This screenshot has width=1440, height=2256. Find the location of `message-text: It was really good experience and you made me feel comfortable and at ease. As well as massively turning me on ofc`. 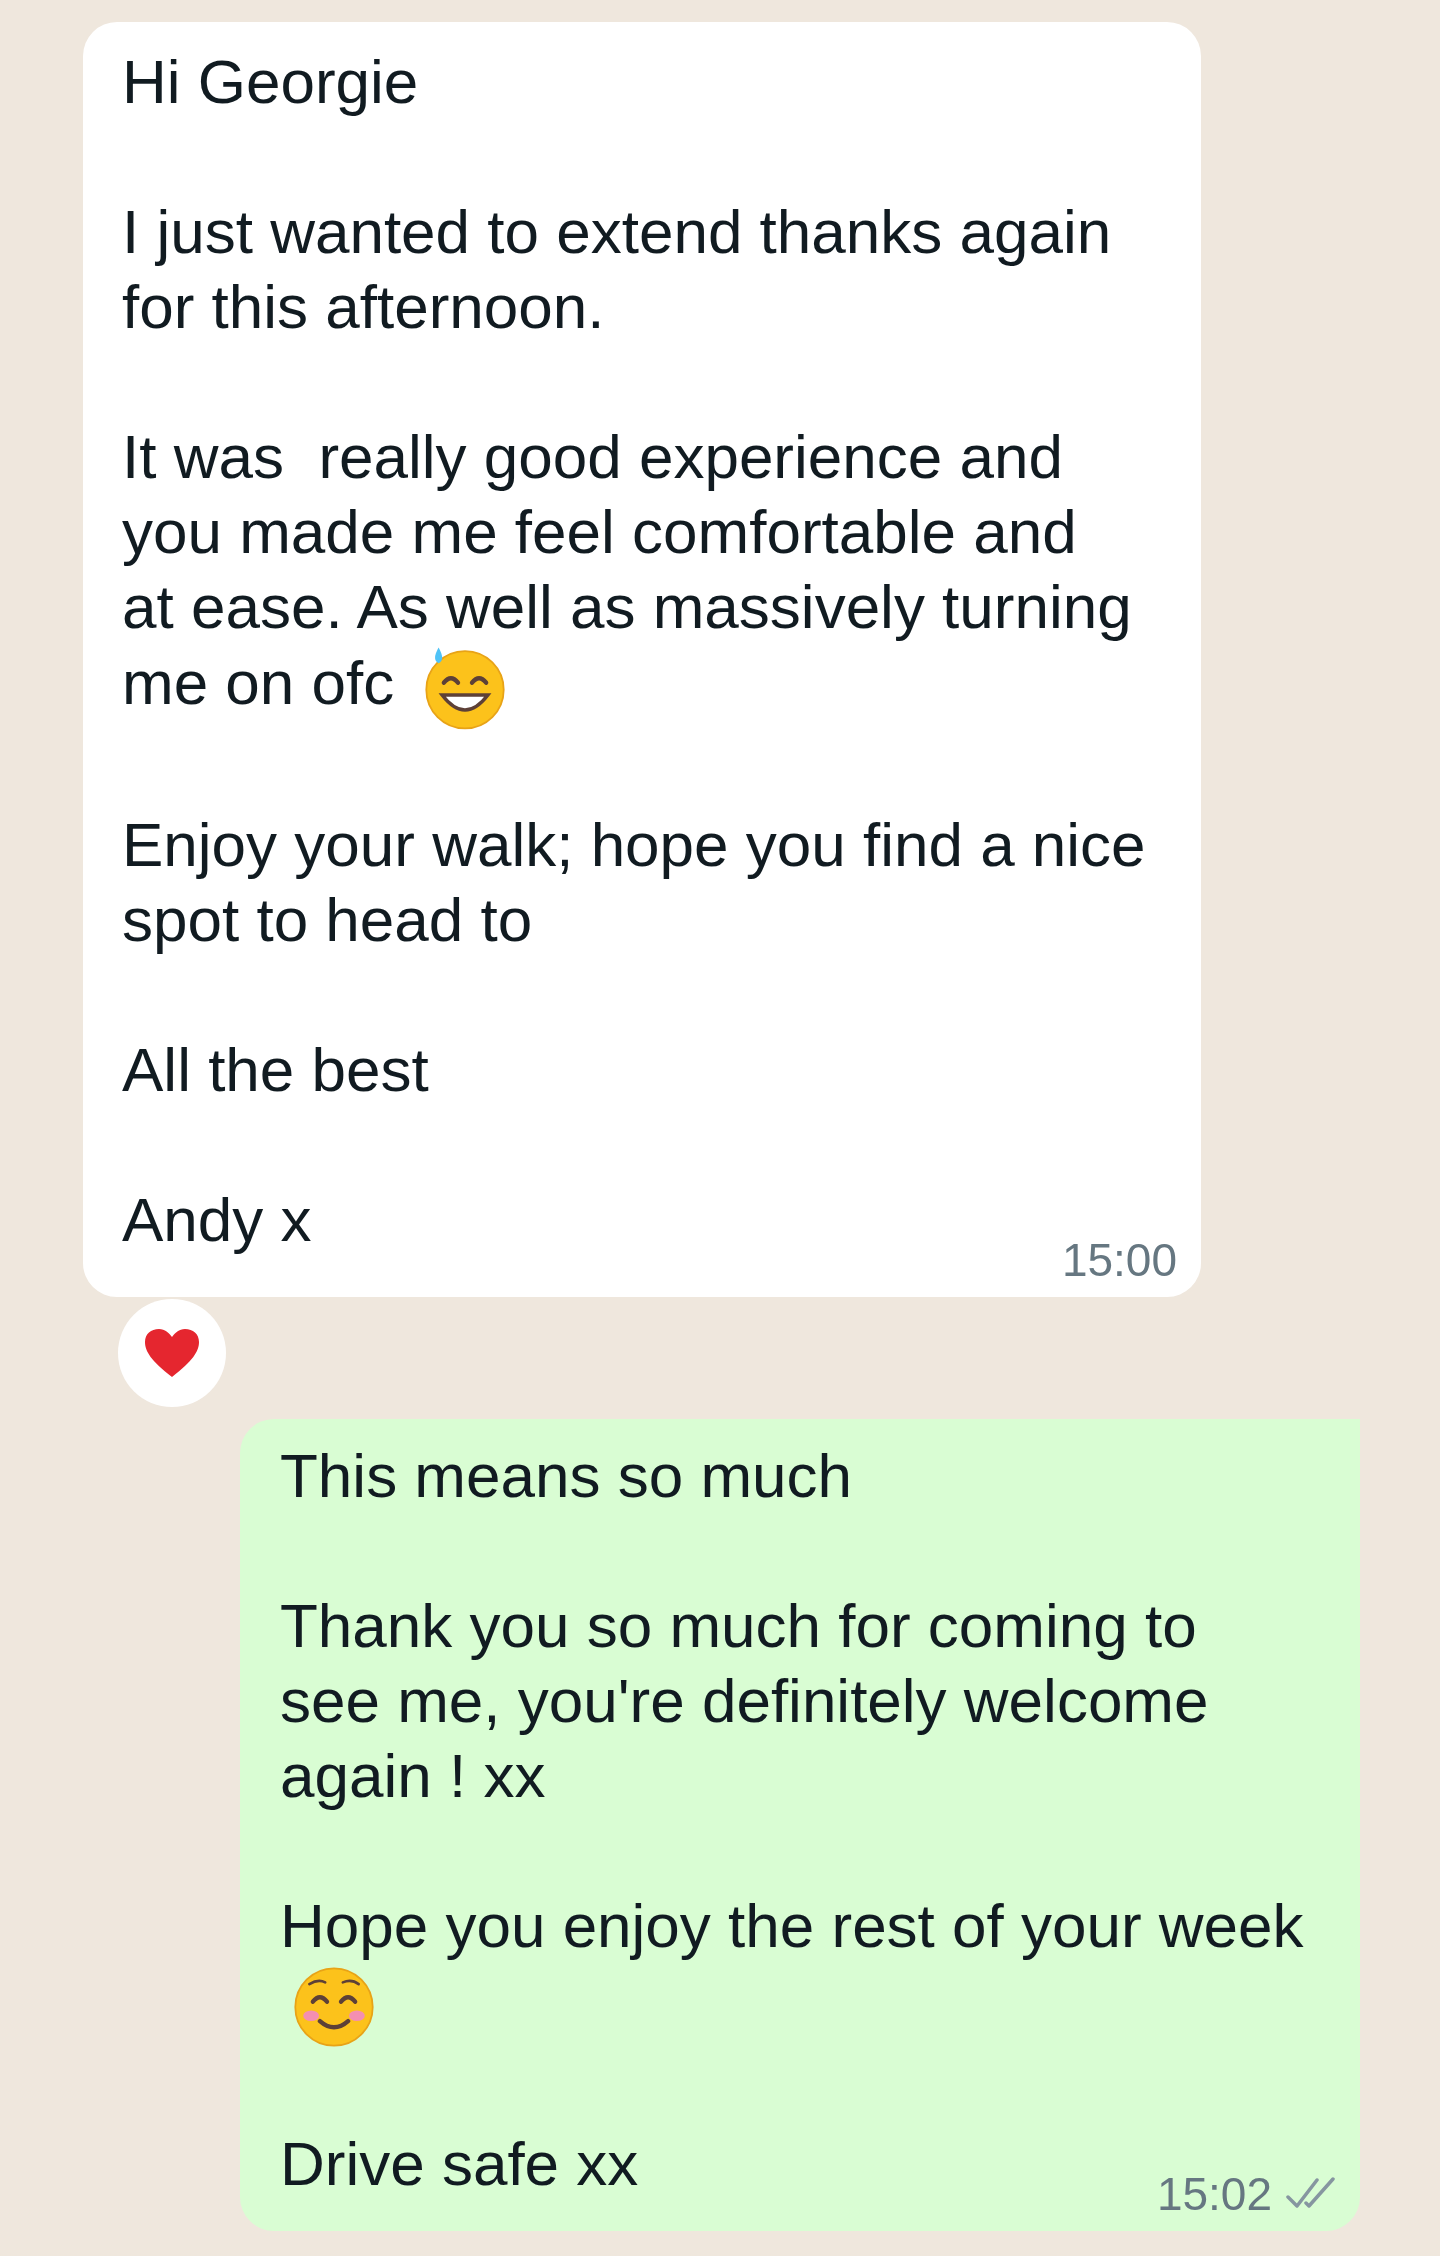

message-text: It was really good experience and you made me feel comfortable and at ease. As well as massively turning me on ofc is located at coordinates (627, 575).